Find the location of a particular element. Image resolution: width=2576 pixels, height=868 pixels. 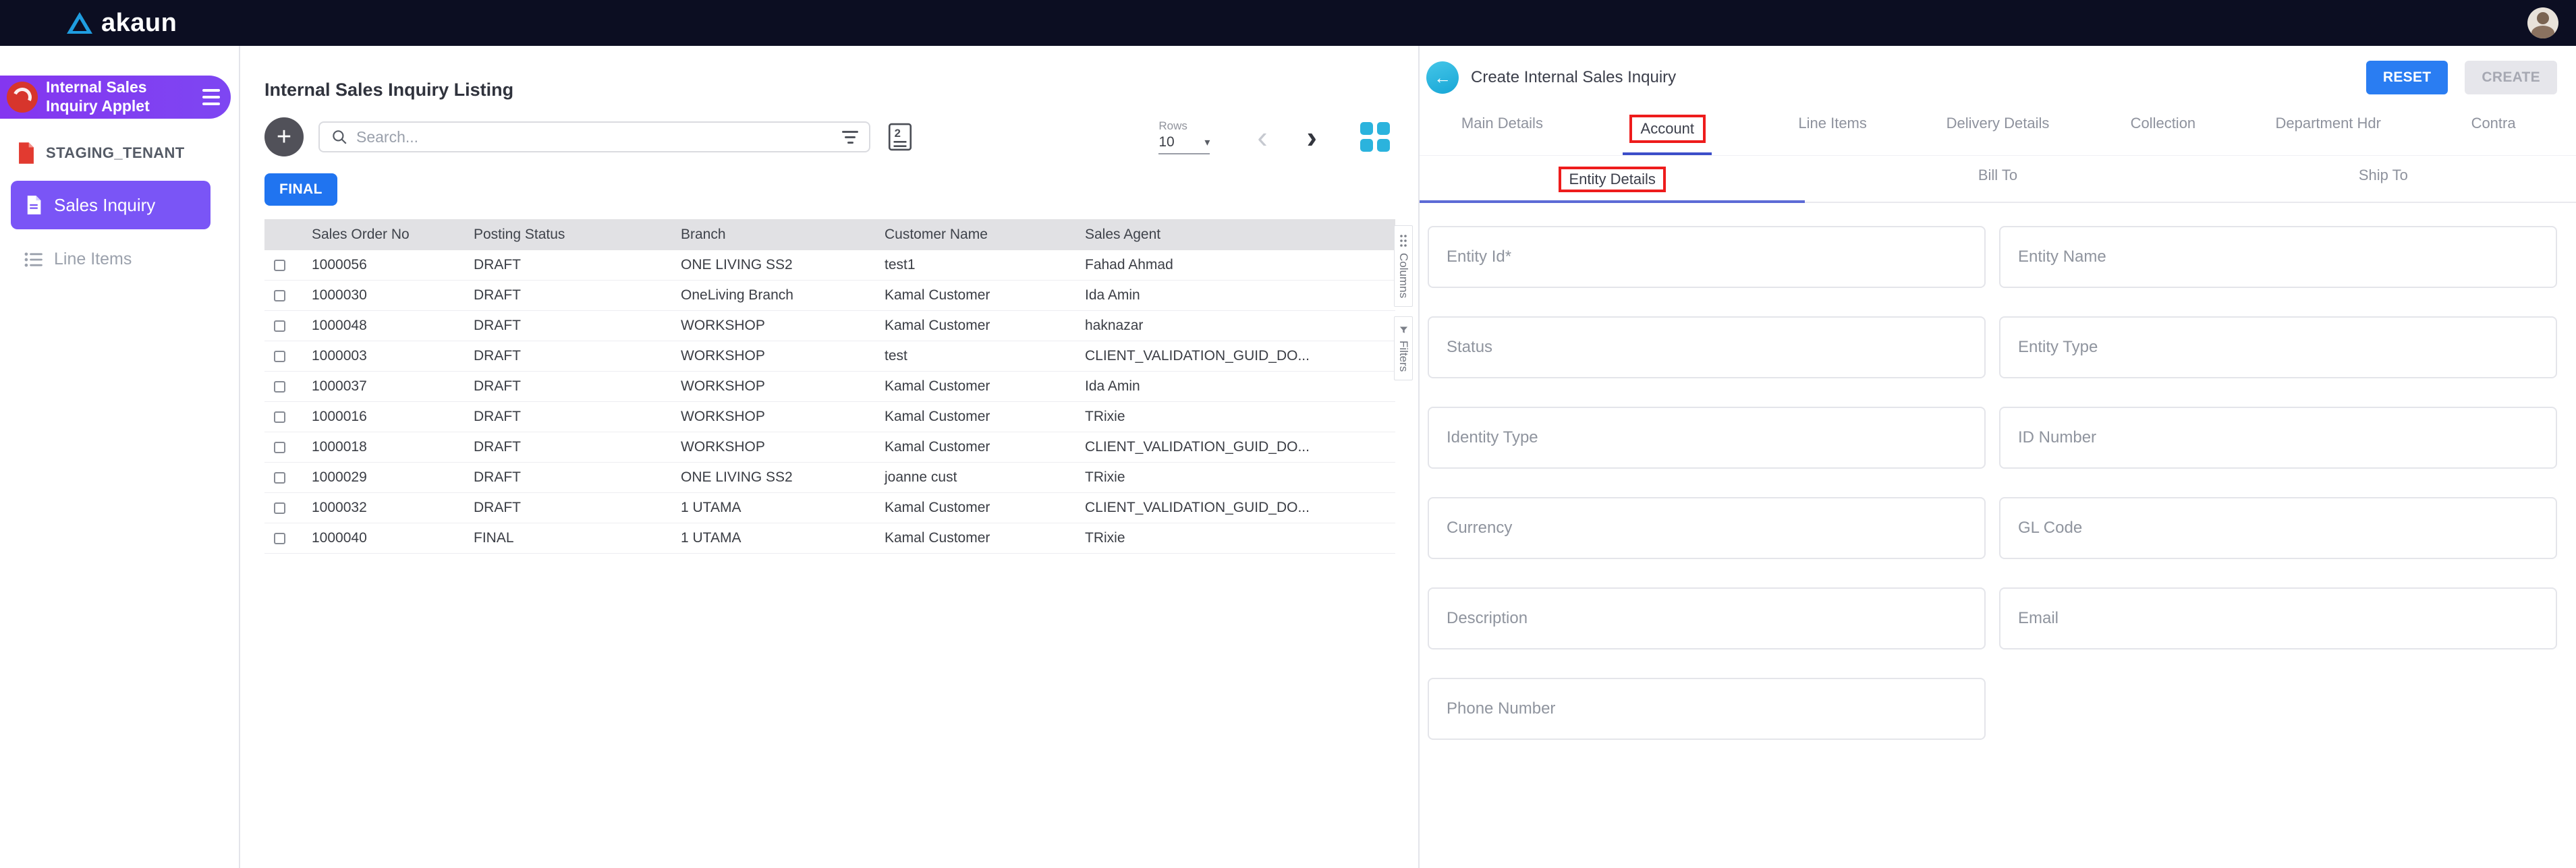

tab-account: Account is located at coordinates (1667, 131).